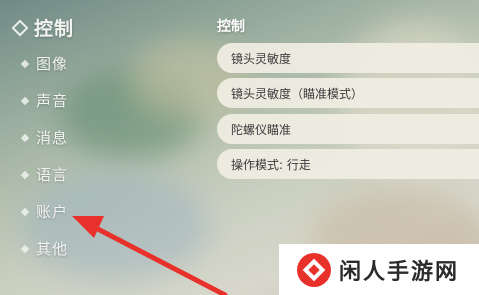  I want to click on watermark: 闲人手游网, so click(379, 269).